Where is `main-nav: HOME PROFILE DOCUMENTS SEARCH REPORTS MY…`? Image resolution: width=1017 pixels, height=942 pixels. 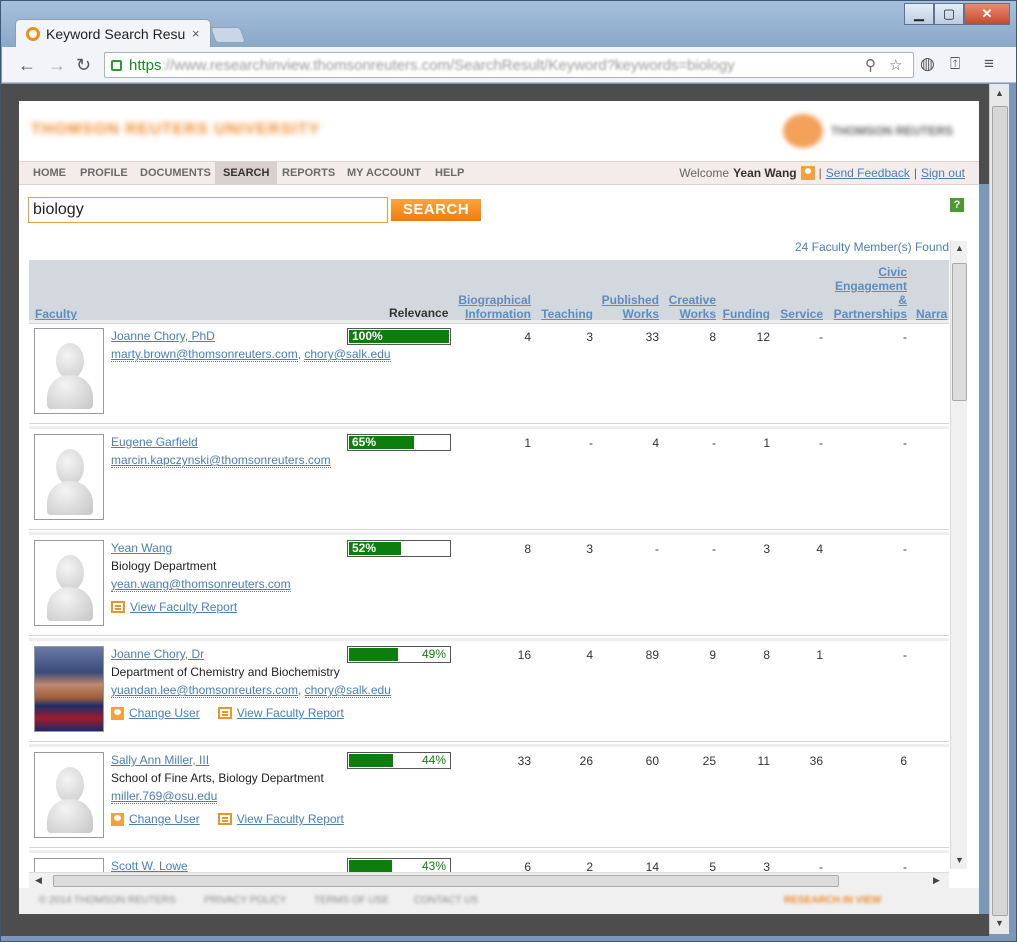
main-nav: HOME PROFILE DOCUMENTS SEARCH REPORTS MY… is located at coordinates (499, 173).